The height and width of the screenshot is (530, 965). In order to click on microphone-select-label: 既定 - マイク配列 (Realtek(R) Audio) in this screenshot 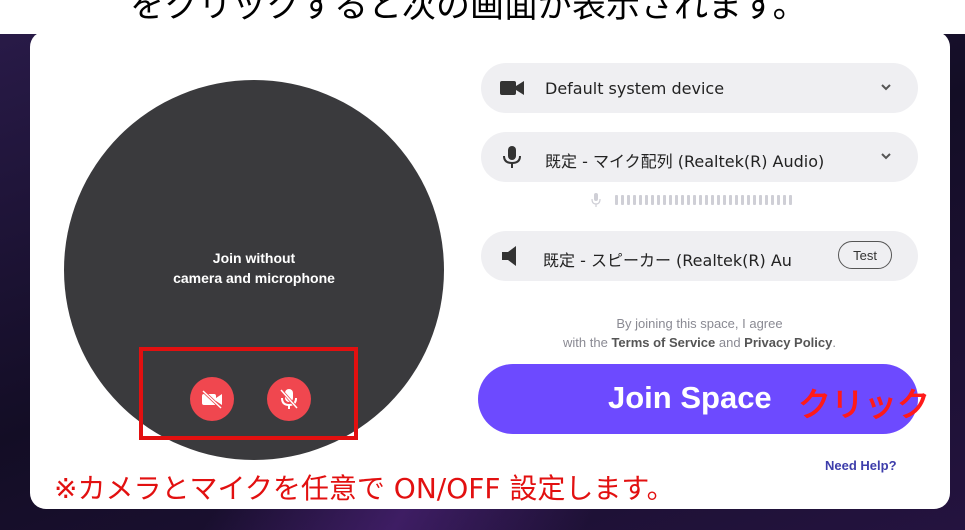, I will do `click(685, 161)`.